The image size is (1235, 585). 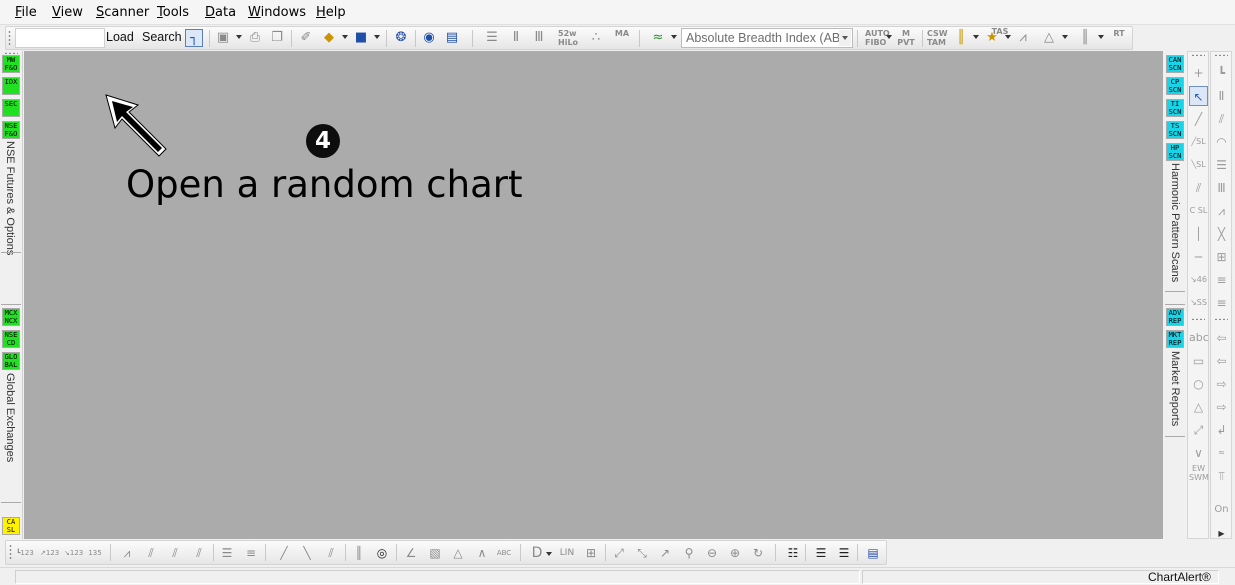 I want to click on fibo-retracement-icon: ☰, so click(x=1221, y=165).